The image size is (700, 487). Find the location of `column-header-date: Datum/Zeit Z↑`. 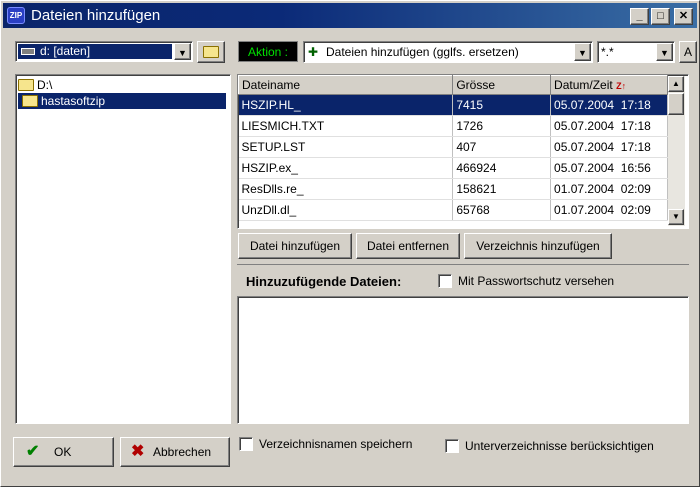

column-header-date: Datum/Zeit Z↑ is located at coordinates (609, 85).